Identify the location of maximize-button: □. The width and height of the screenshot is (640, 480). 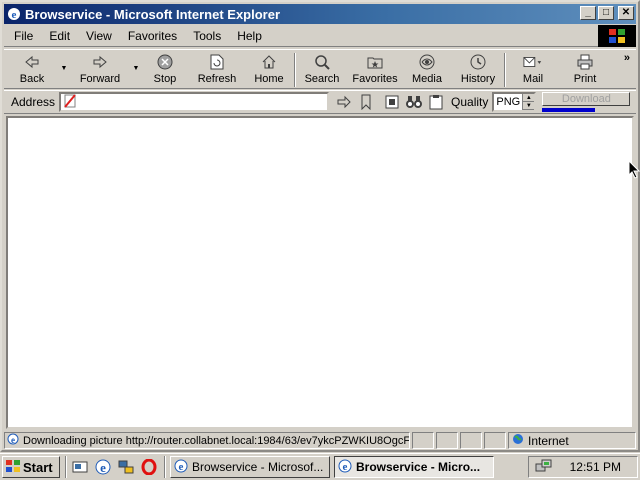
(606, 13).